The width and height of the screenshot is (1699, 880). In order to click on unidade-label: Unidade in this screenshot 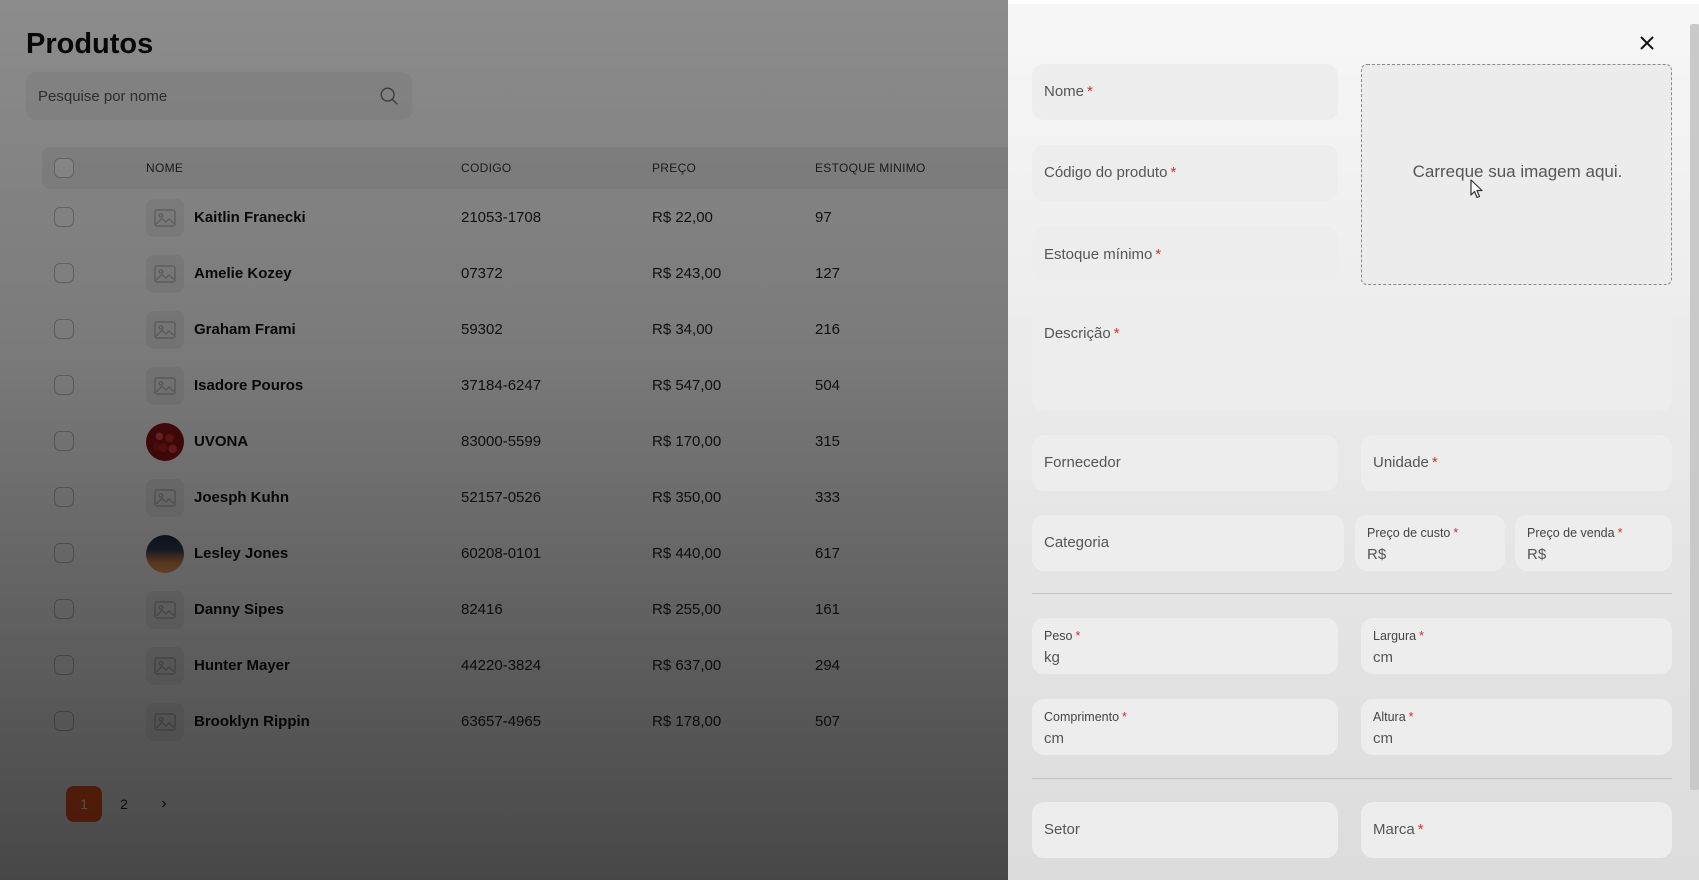, I will do `click(1401, 462)`.